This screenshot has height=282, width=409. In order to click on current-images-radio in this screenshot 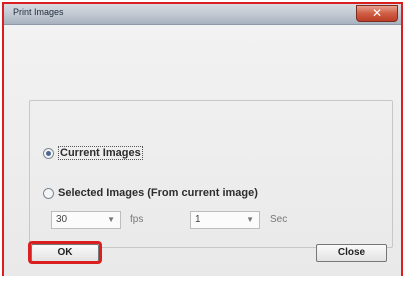, I will do `click(48, 153)`.